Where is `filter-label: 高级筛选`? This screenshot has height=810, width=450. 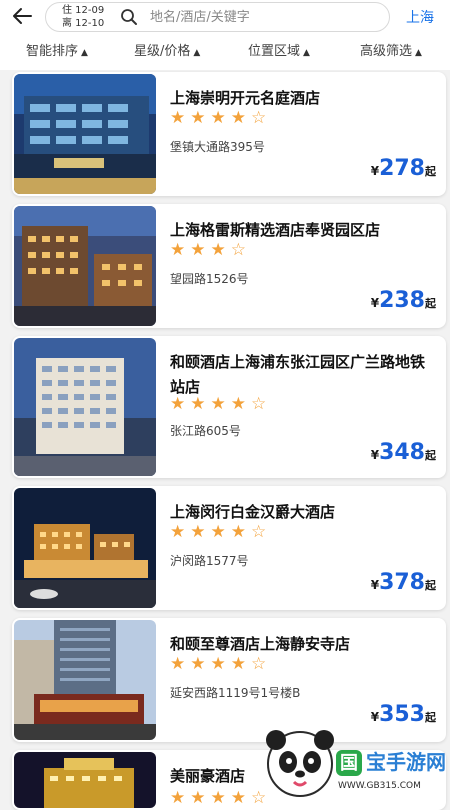
filter-label: 高级筛选 is located at coordinates (386, 51).